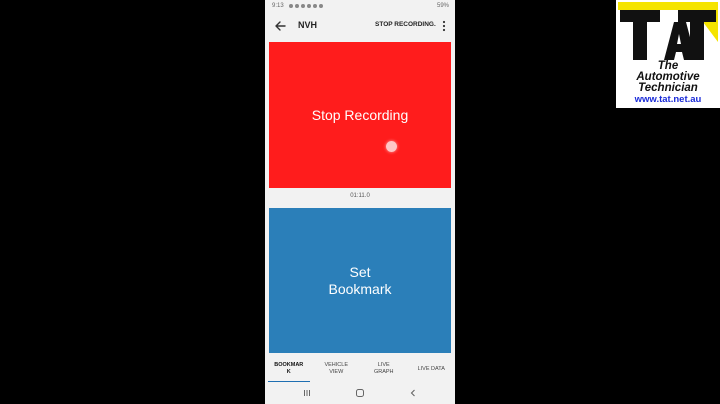  Describe the element at coordinates (668, 99) in the screenshot. I see `logo-url: www.tat.net.au` at that location.